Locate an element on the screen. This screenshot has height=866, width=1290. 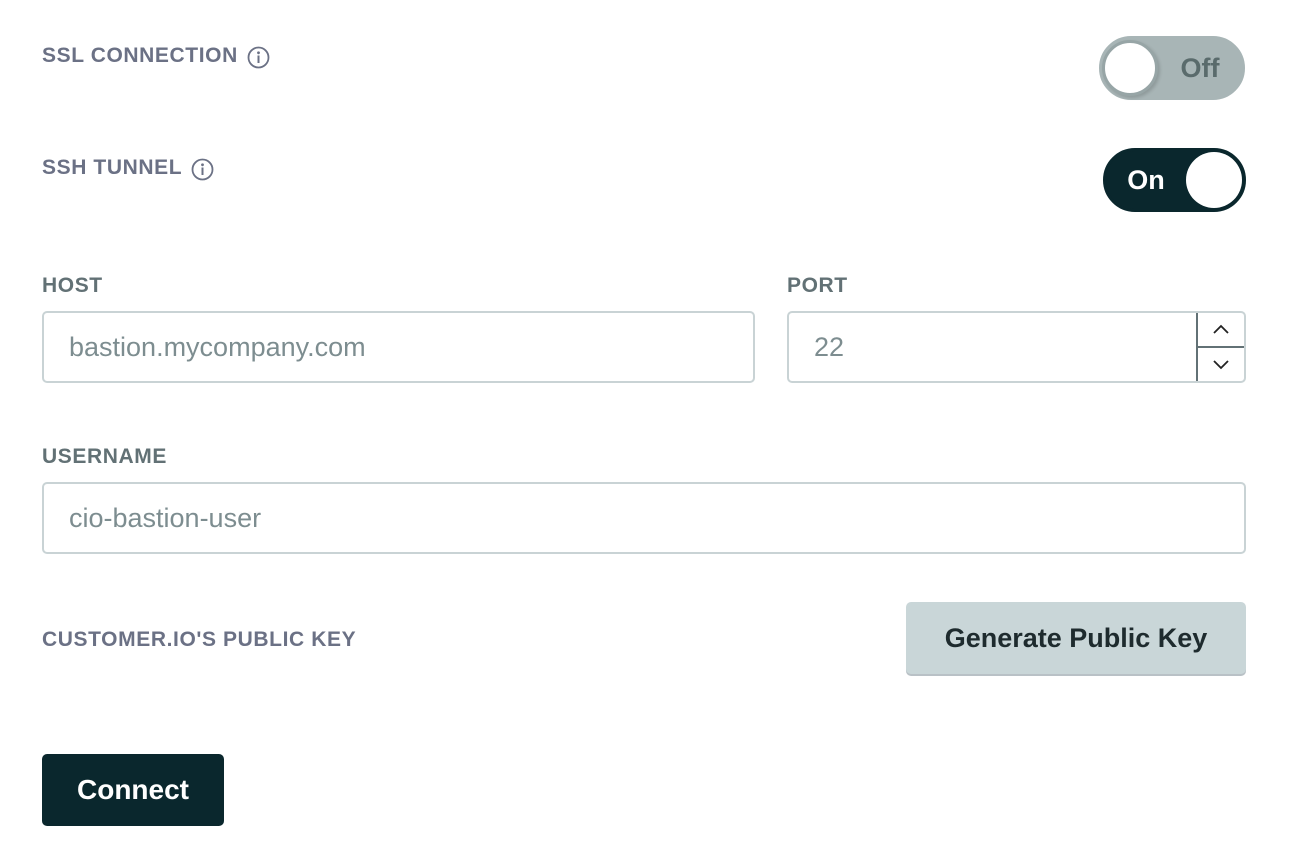
public-key-label: CUSTOMER.IO'S PUBLIC KEY is located at coordinates (199, 639).